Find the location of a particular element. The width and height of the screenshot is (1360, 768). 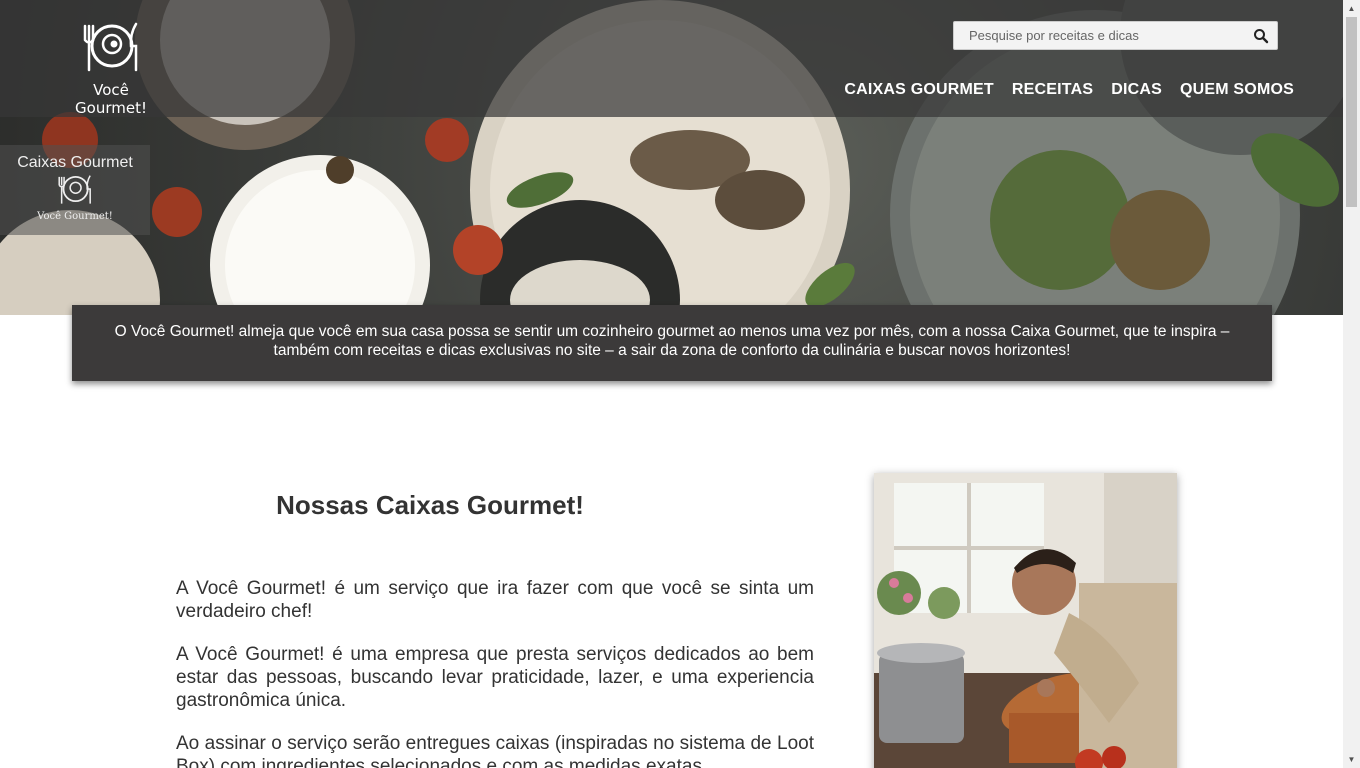

search-icon is located at coordinates (1261, 36).